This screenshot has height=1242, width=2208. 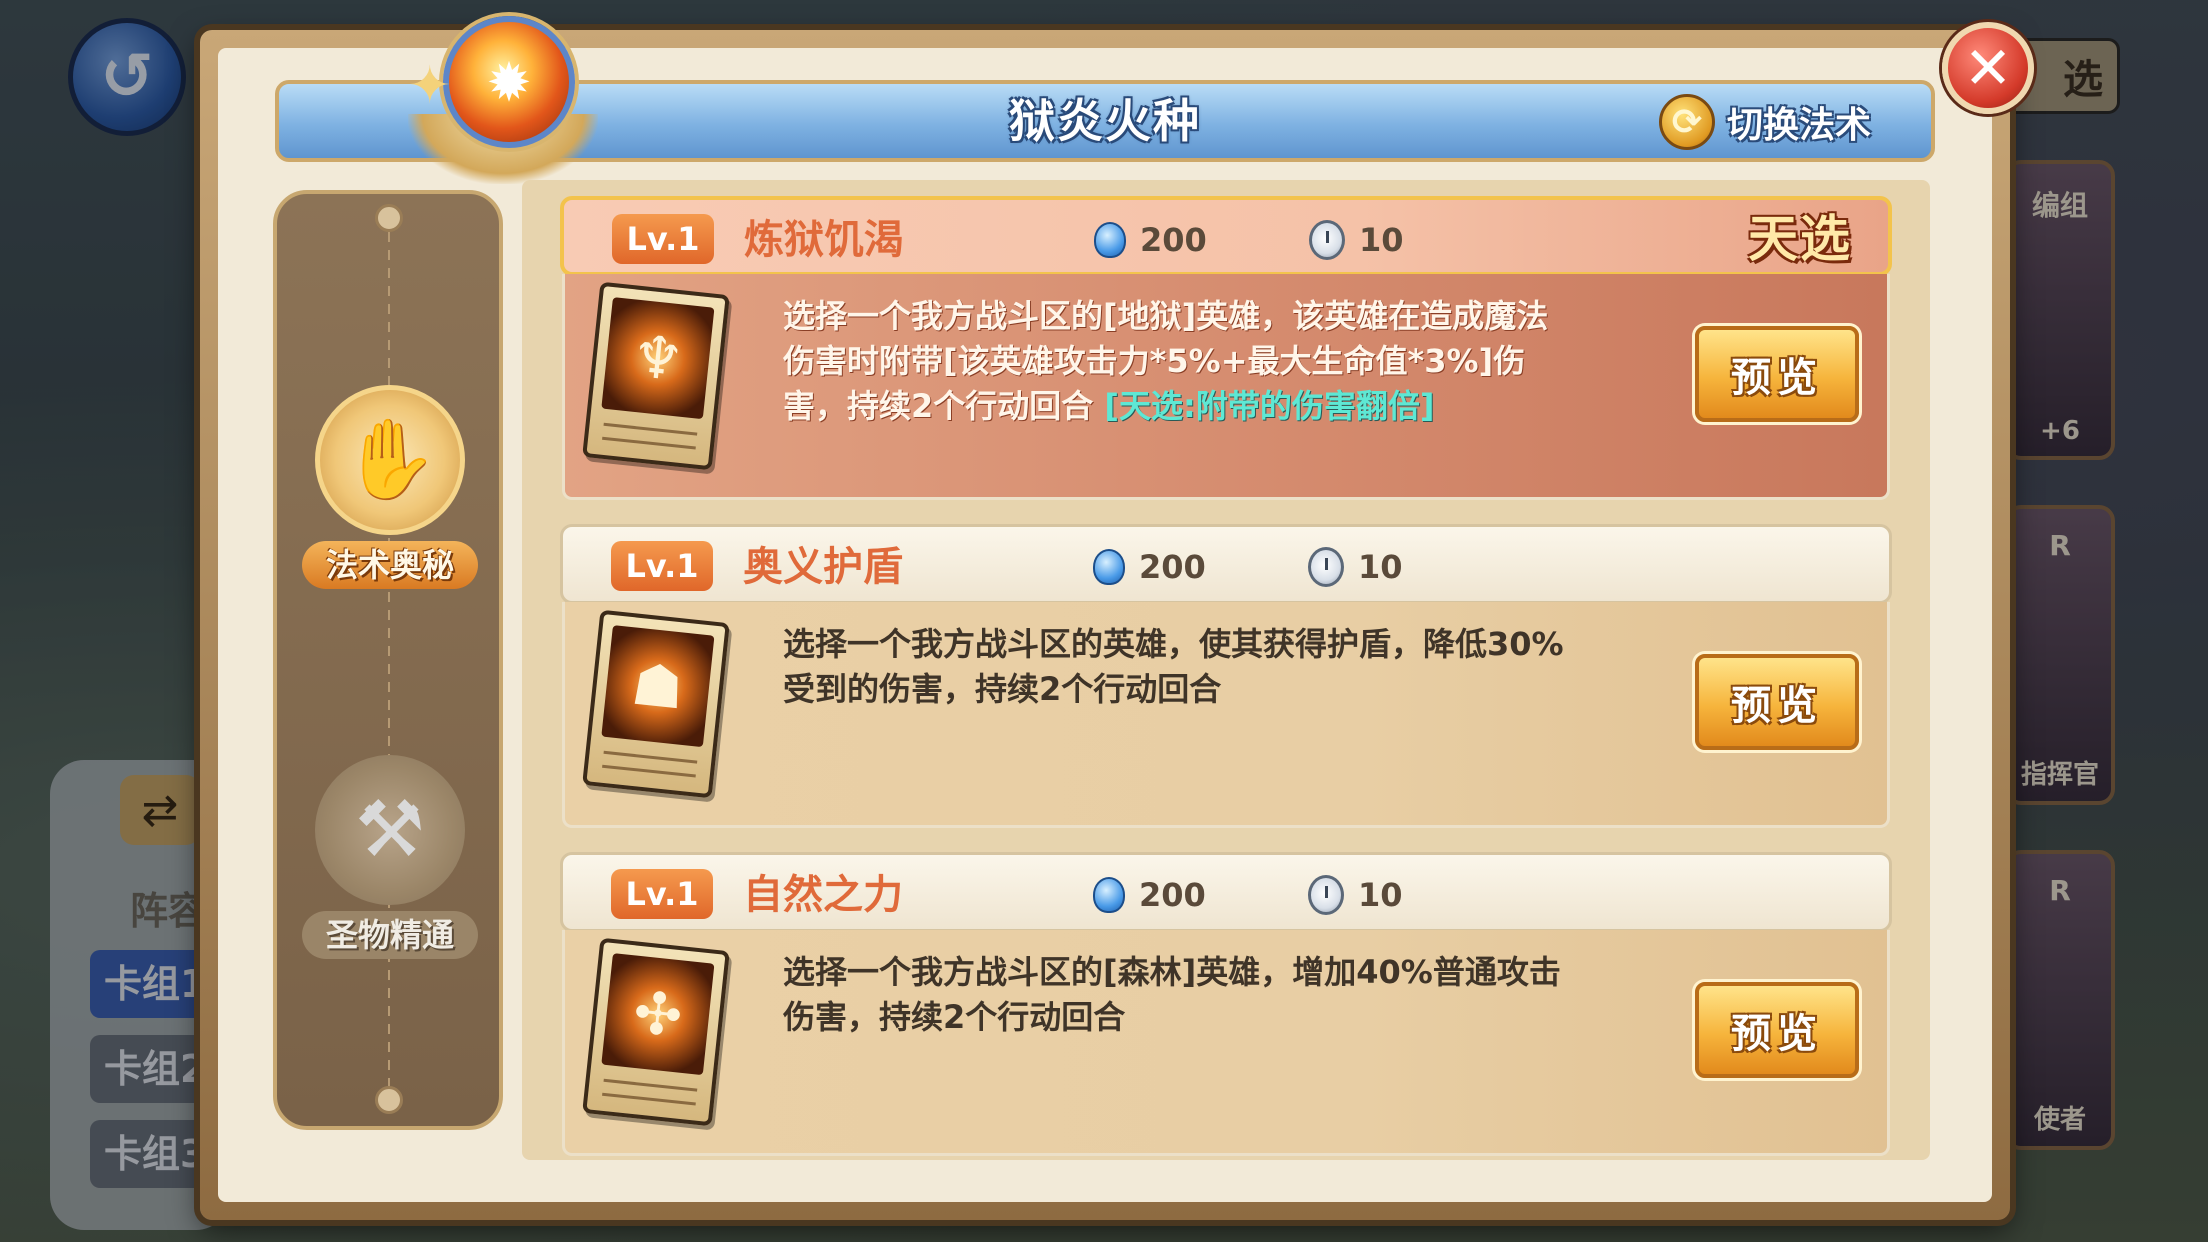 I want to click on tab-label: 法术奥秘, so click(x=390, y=565).